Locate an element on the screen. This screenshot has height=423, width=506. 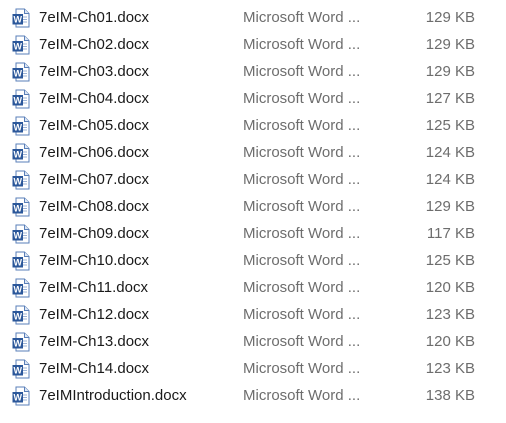
file-name: 7eIM-Ch13.docx is located at coordinates (94, 341).